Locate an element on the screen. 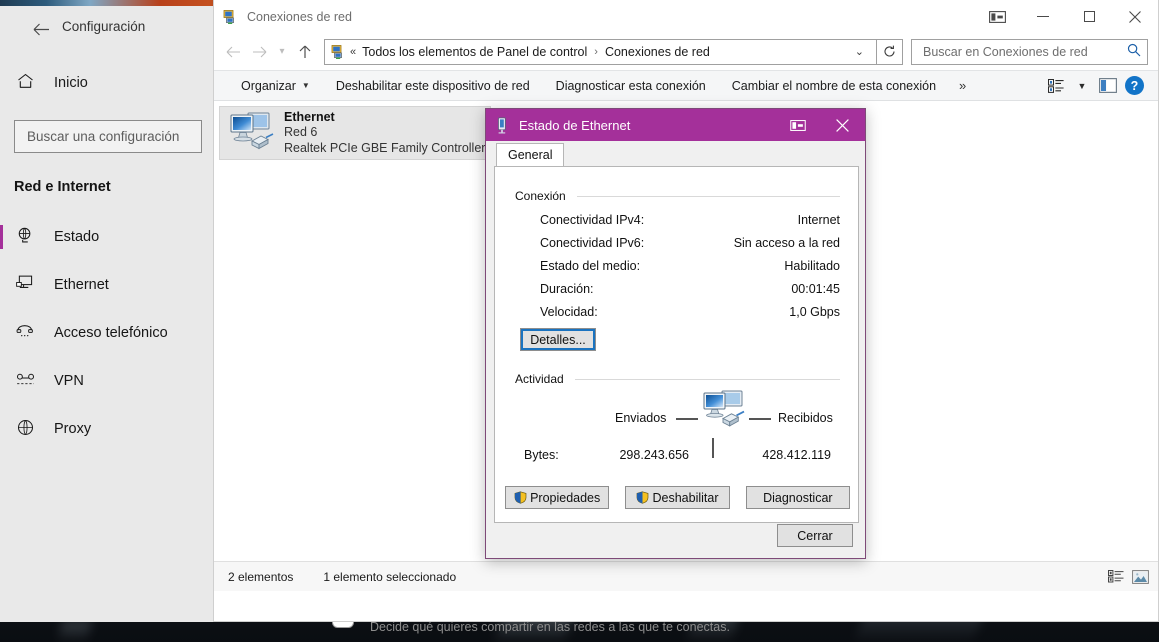  table-row: Velocidad: 1,0 Gbps is located at coordinates (690, 312).